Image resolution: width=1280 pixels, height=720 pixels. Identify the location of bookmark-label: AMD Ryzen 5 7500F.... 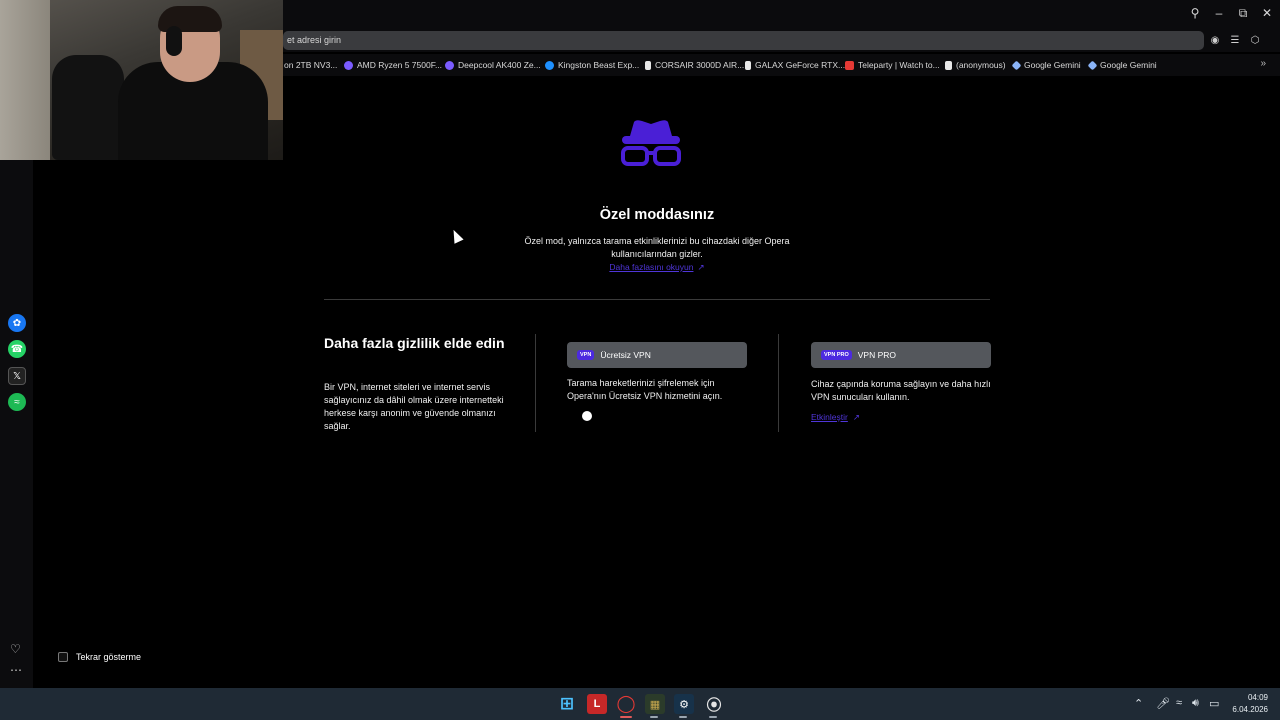
(400, 65).